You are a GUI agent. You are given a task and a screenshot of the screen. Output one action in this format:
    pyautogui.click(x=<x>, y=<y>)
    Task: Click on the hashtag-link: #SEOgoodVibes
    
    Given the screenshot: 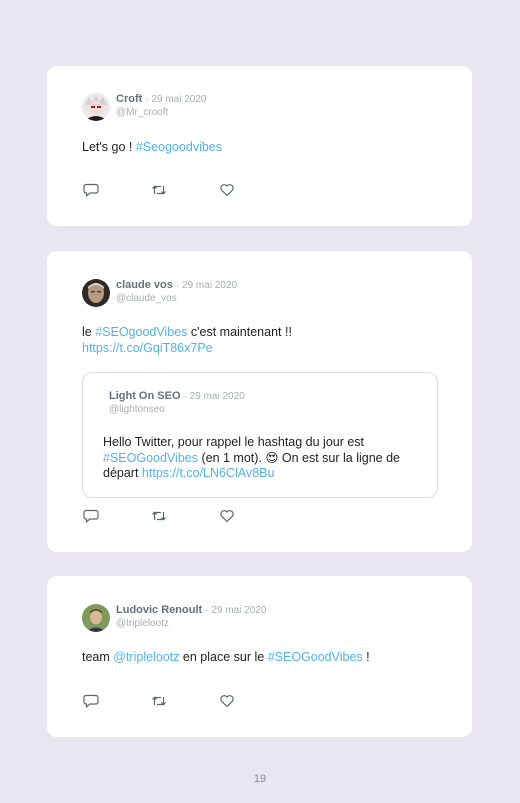 What is the action you would take?
    pyautogui.click(x=141, y=332)
    